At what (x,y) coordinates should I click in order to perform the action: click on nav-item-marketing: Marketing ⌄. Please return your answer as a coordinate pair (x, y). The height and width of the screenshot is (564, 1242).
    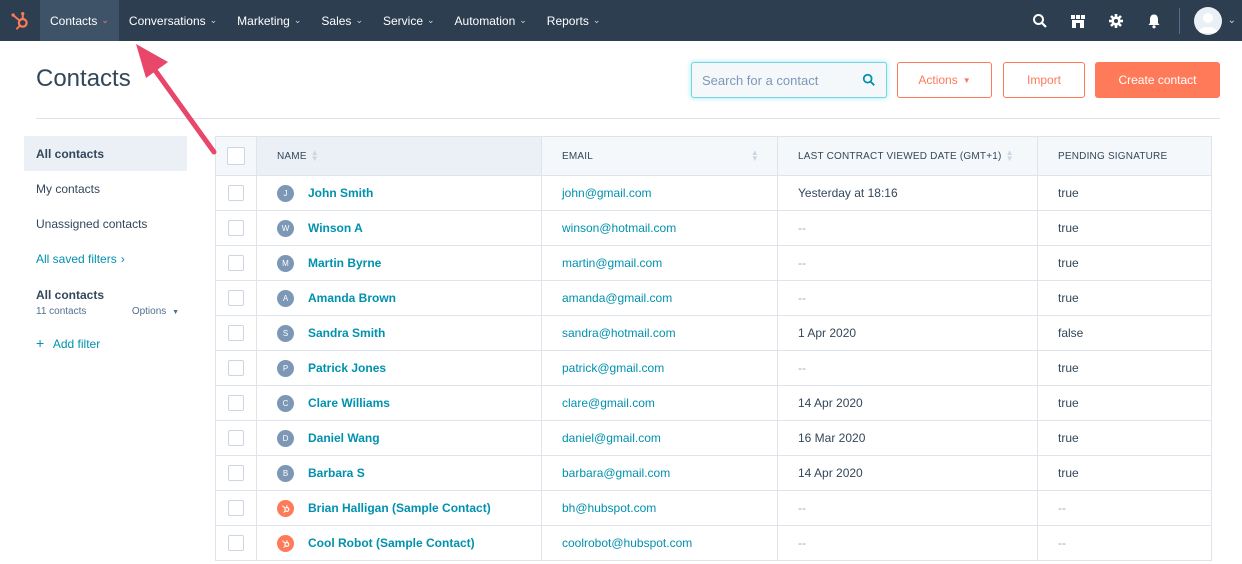
    Looking at the image, I should click on (269, 20).